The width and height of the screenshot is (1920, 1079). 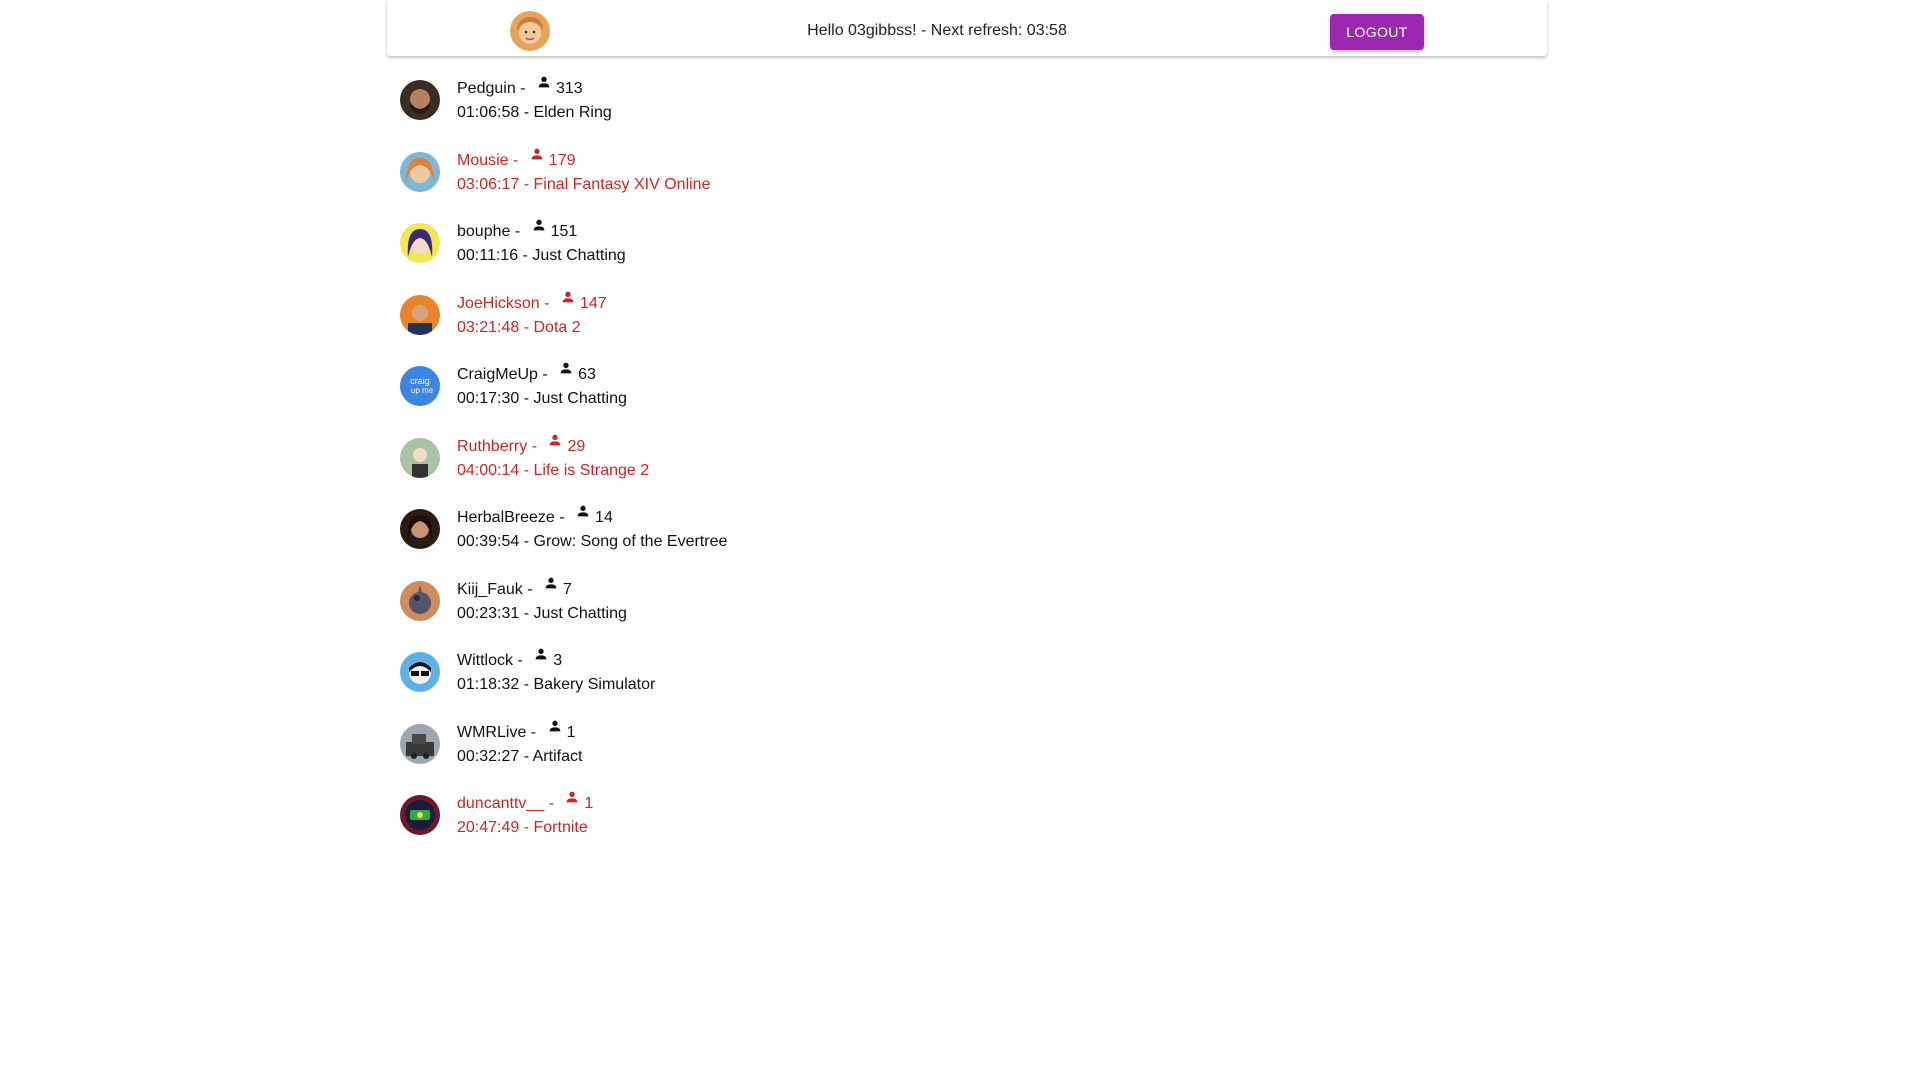 I want to click on svg-text: up me, so click(x=422, y=390).